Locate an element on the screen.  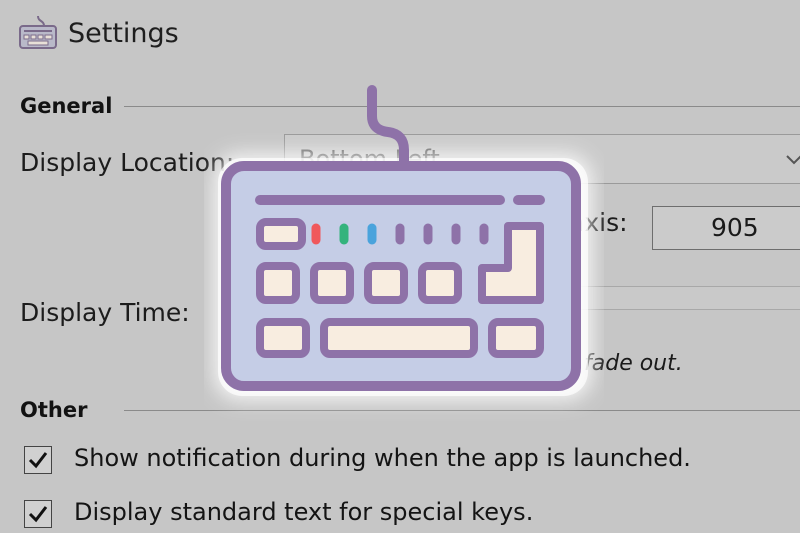
chevron-down-icon is located at coordinates (793, 160).